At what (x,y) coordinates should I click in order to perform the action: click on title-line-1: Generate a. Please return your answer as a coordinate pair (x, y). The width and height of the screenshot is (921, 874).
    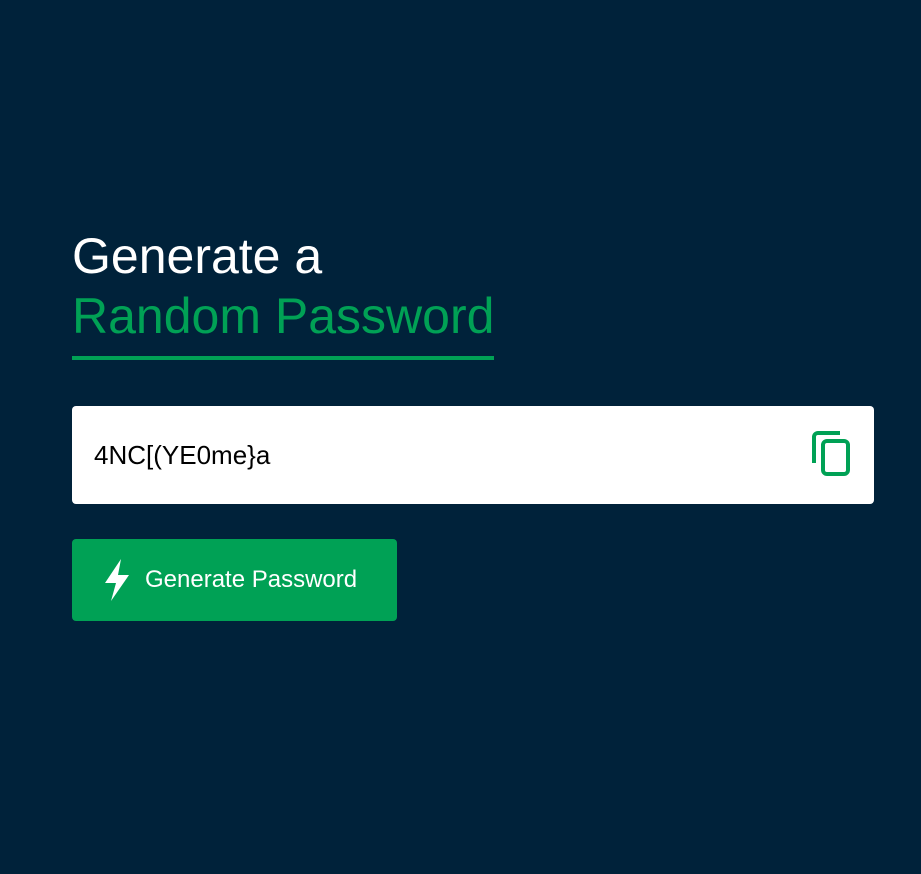
    Looking at the image, I should click on (197, 256).